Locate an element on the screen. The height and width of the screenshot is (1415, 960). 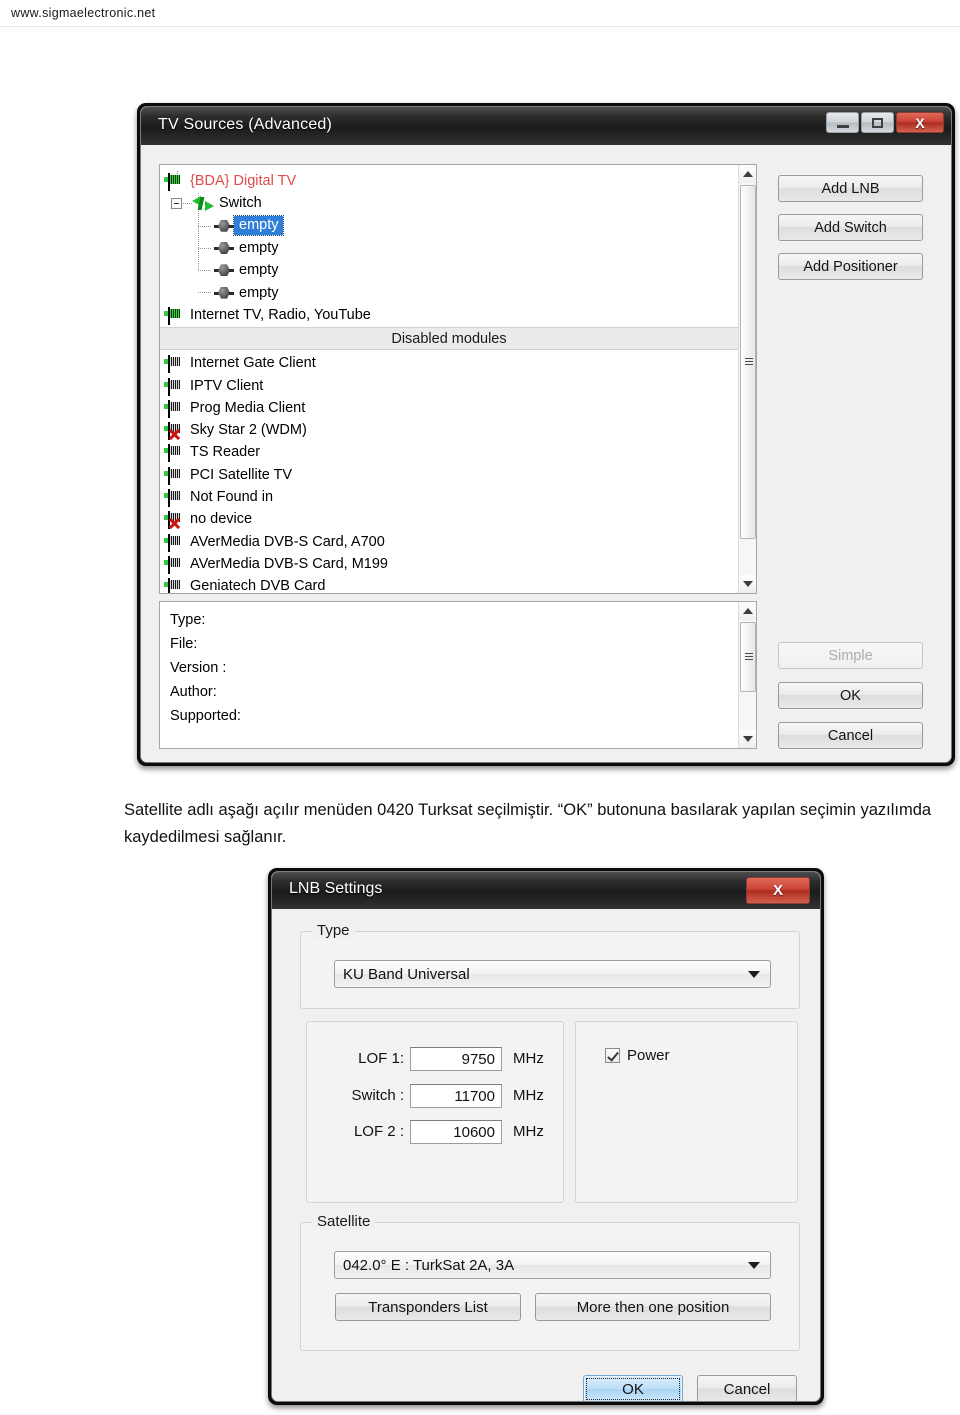
transponders-list-button: Transponders List is located at coordinates (428, 1307).